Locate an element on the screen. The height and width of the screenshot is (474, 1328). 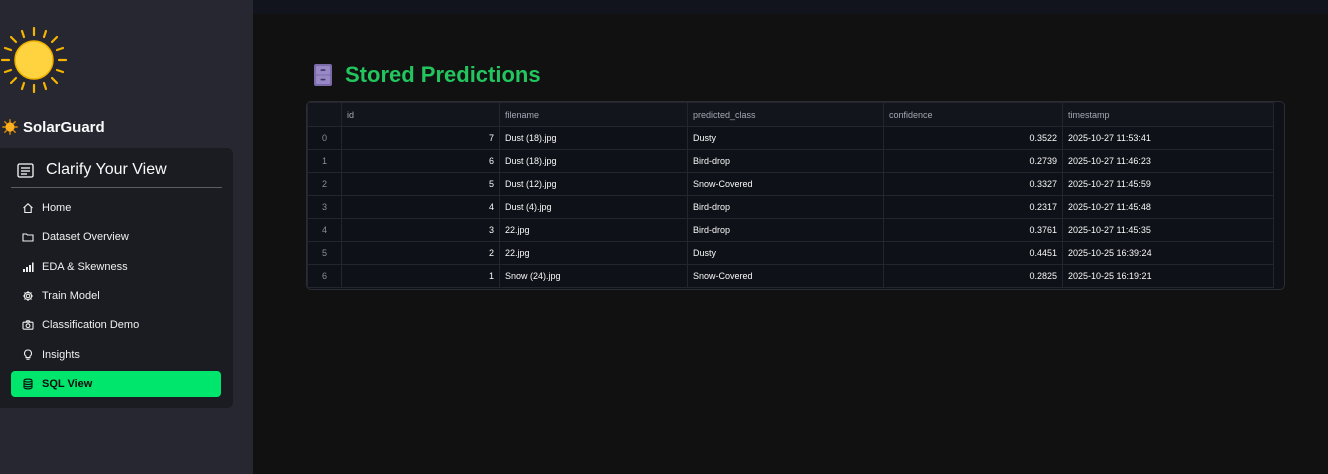
cell-filename: Snow (24).jpg is located at coordinates (593, 276).